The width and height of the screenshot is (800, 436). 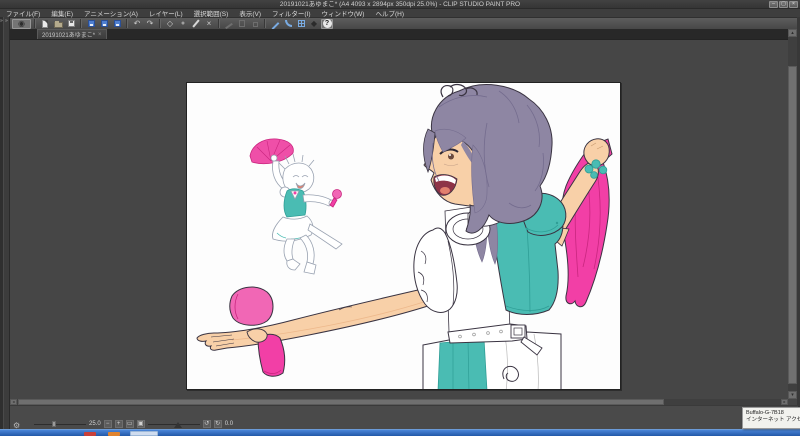 I want to click on maximize-button: ▢, so click(x=783, y=4).